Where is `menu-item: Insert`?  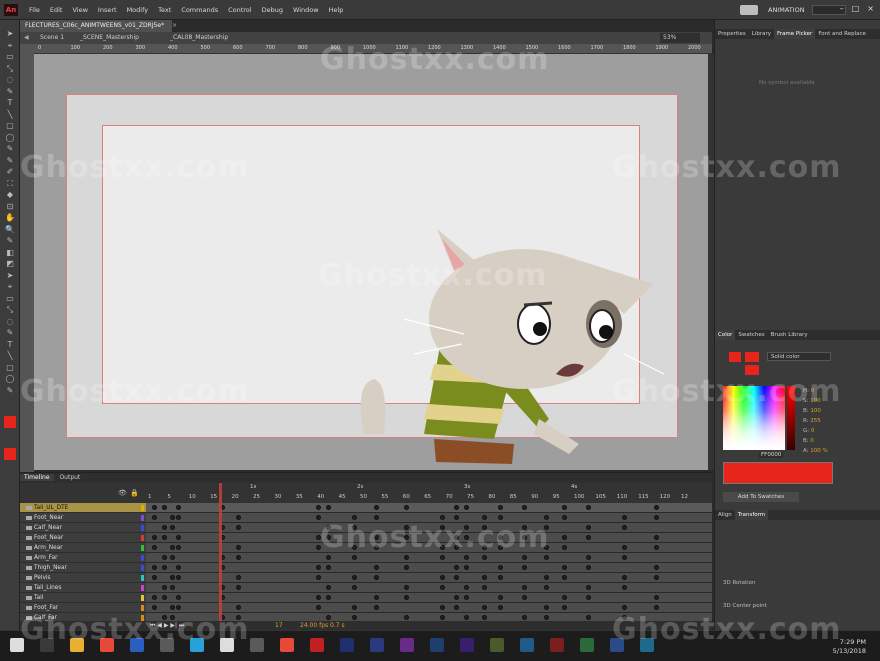 menu-item: Insert is located at coordinates (107, 10).